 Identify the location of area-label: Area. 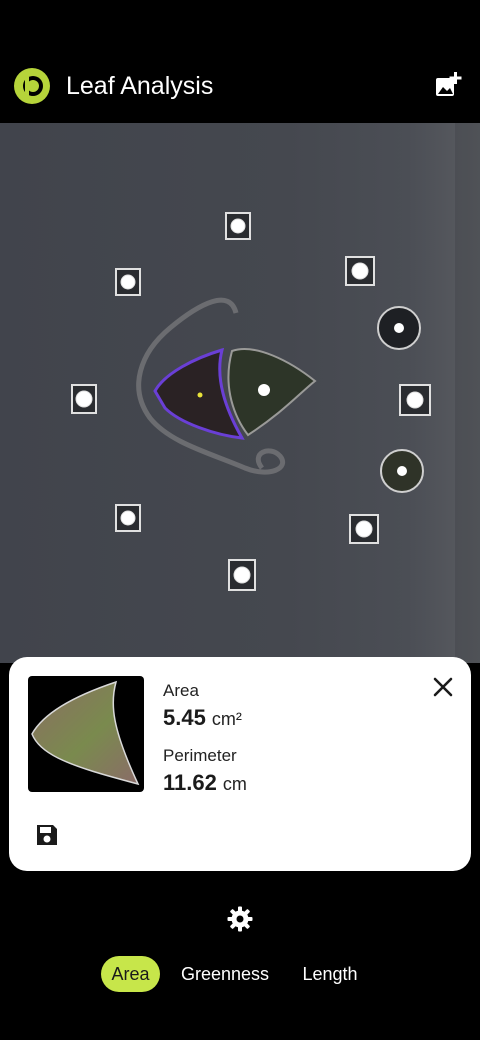
(181, 690).